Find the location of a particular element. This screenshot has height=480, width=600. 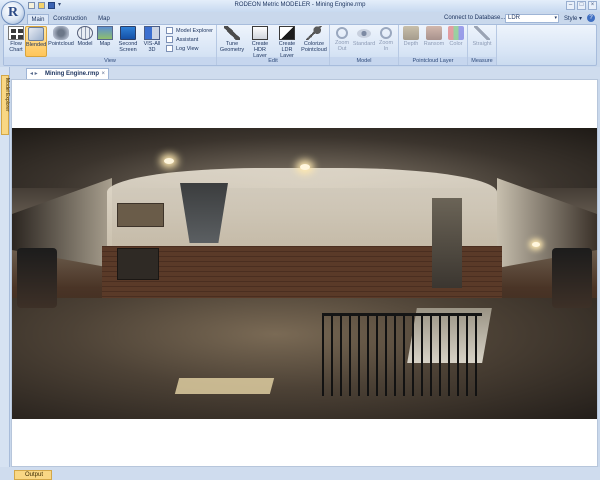

vis-all-3d-label: VIS-All 3D is located at coordinates (152, 47).